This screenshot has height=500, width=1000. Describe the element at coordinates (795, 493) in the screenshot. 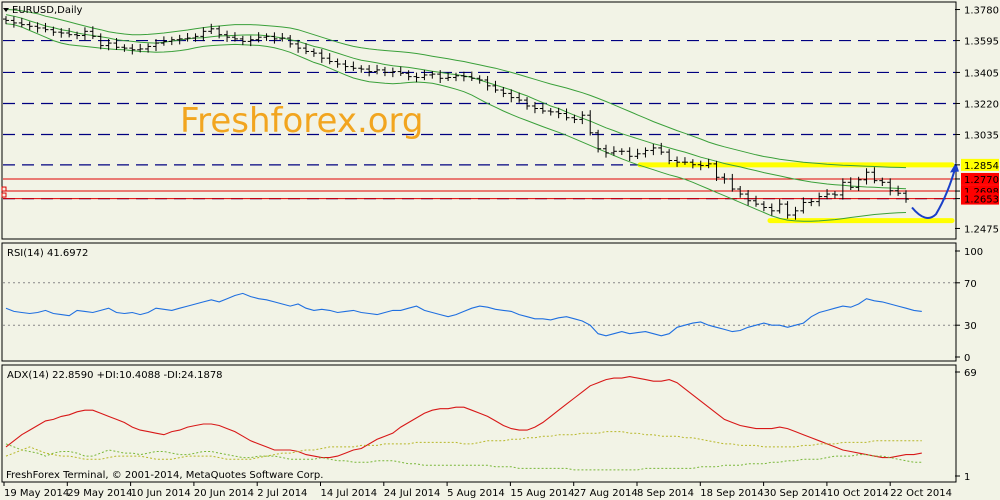

I see `x-tick-label: 30 Sep 2014` at that location.